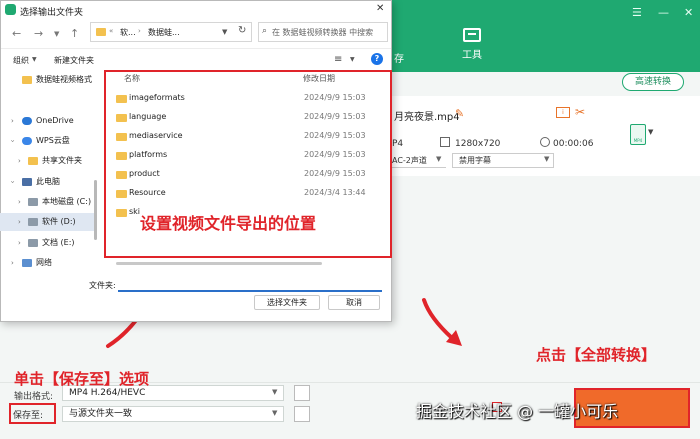 This screenshot has width=700, height=439. I want to click on nav-item-drive-c: › 本地磁盘 (C:), so click(47, 202).